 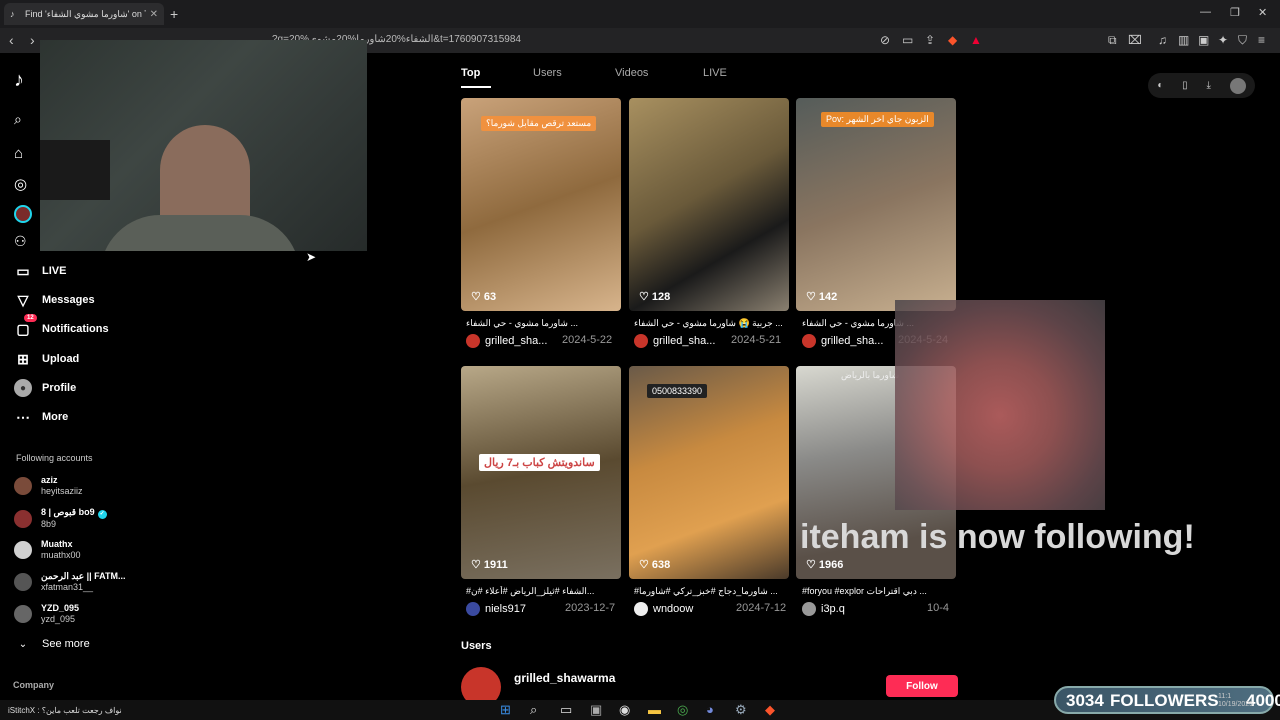 What do you see at coordinates (541, 472) in the screenshot?
I see `video-card: ساندويتش كباب بـ7 ريال ♡ 1911` at bounding box center [541, 472].